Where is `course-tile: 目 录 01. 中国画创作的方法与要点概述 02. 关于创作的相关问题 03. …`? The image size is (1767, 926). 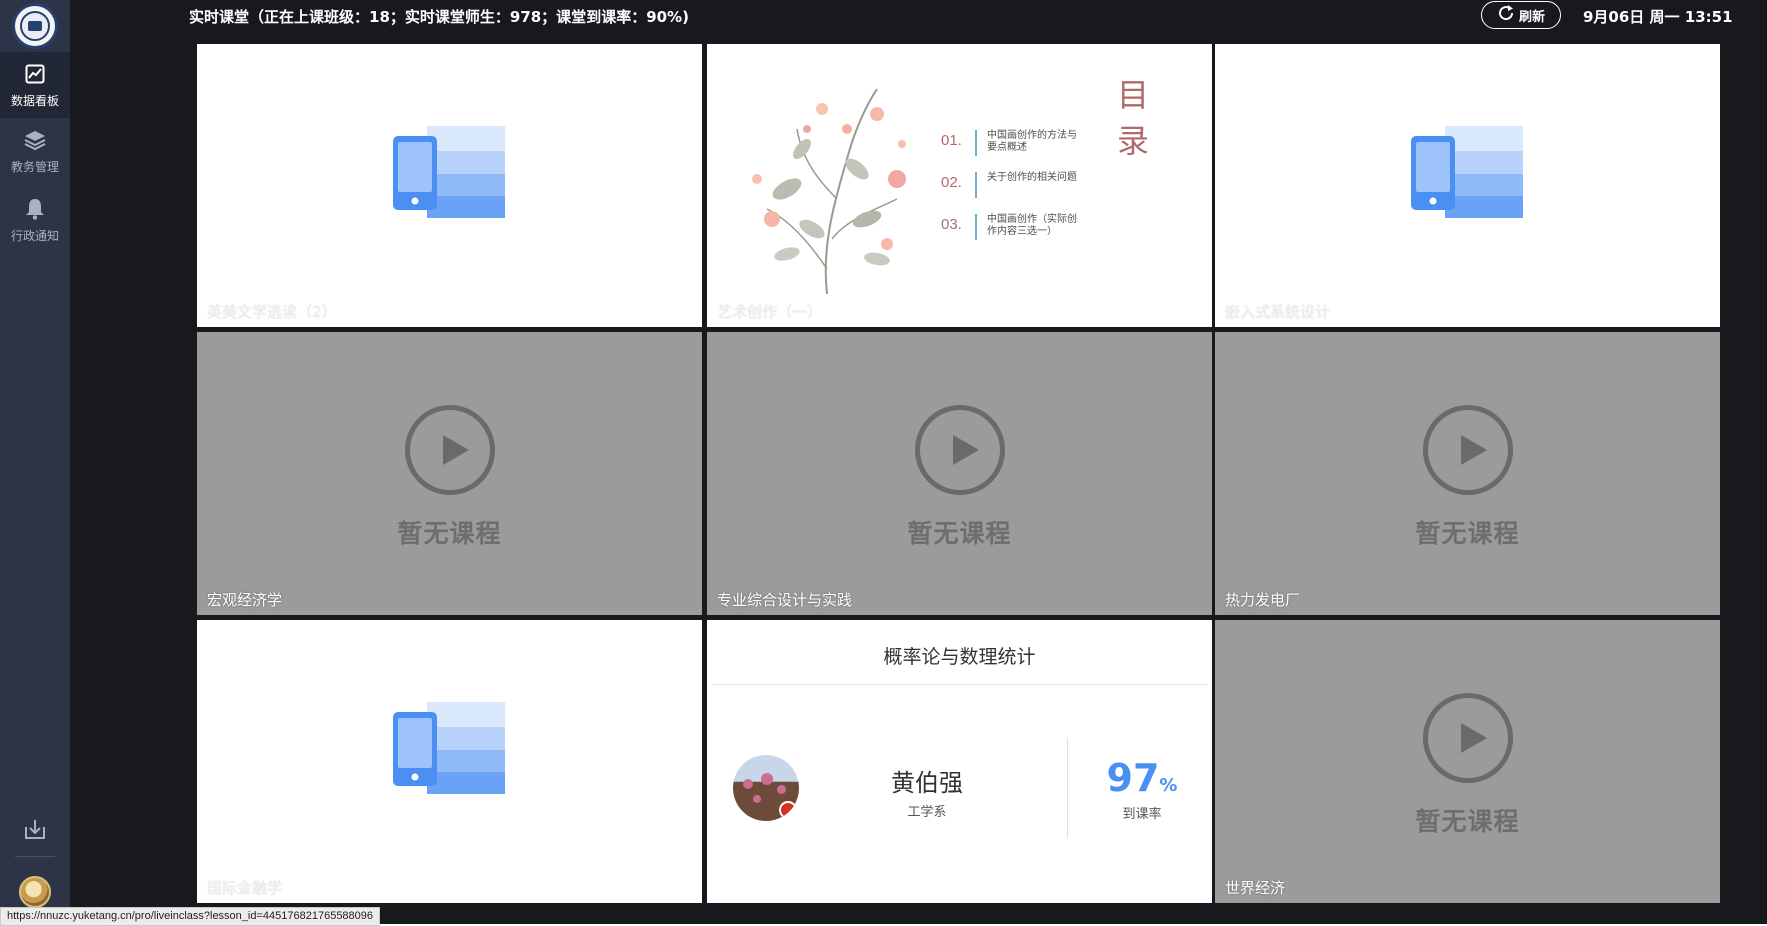
course-tile: 目 录 01. 中国画创作的方法与要点概述 02. 关于创作的相关问题 03. … is located at coordinates (959, 185).